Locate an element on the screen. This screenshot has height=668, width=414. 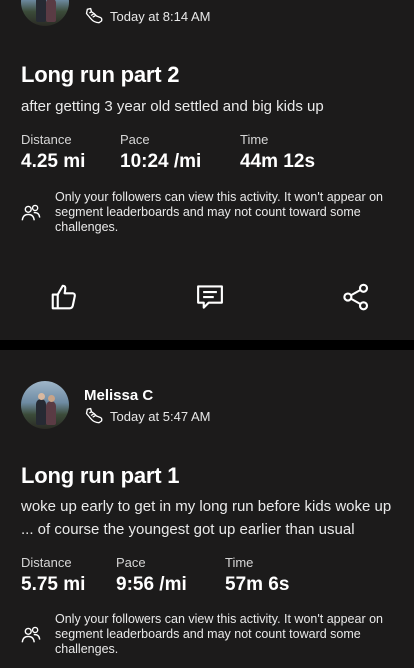
share-icon is located at coordinates (356, 297).